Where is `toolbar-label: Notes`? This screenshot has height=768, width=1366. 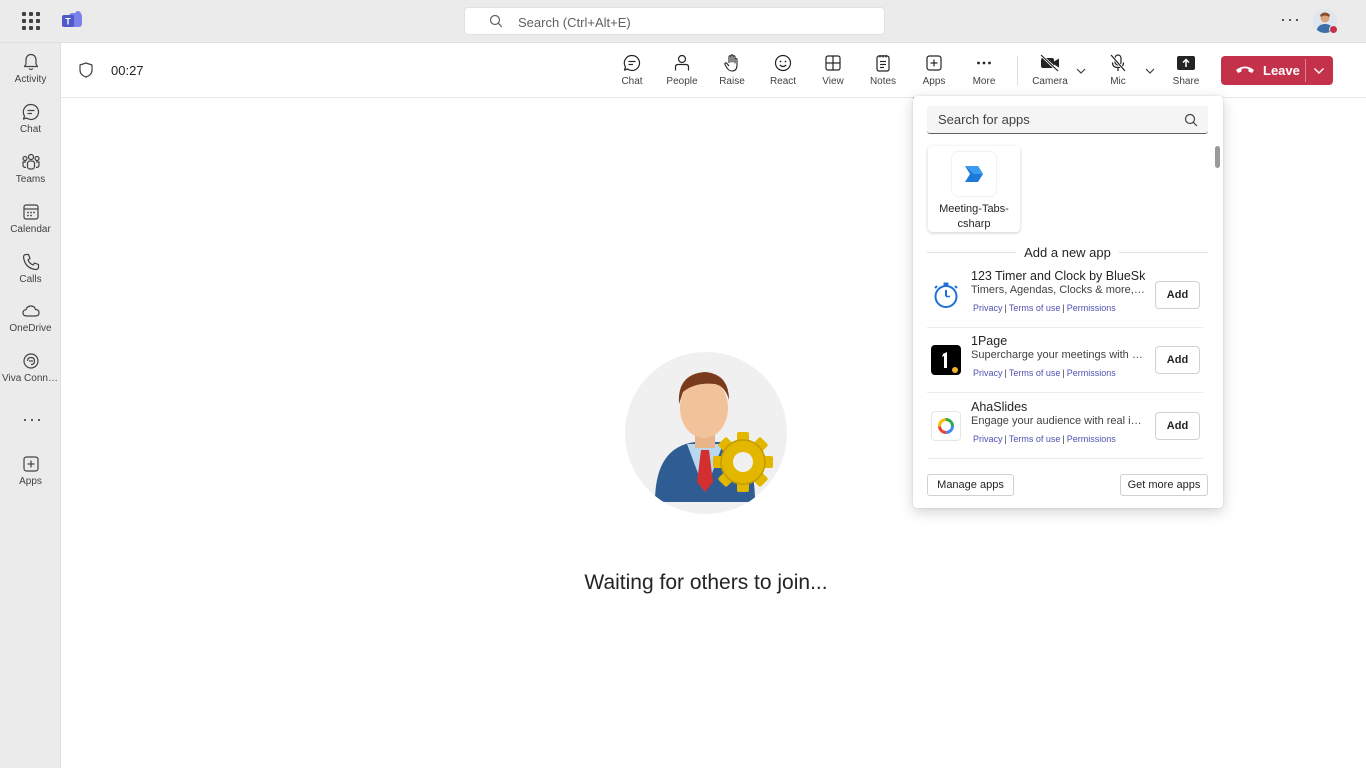
toolbar-label: Notes is located at coordinates (883, 81).